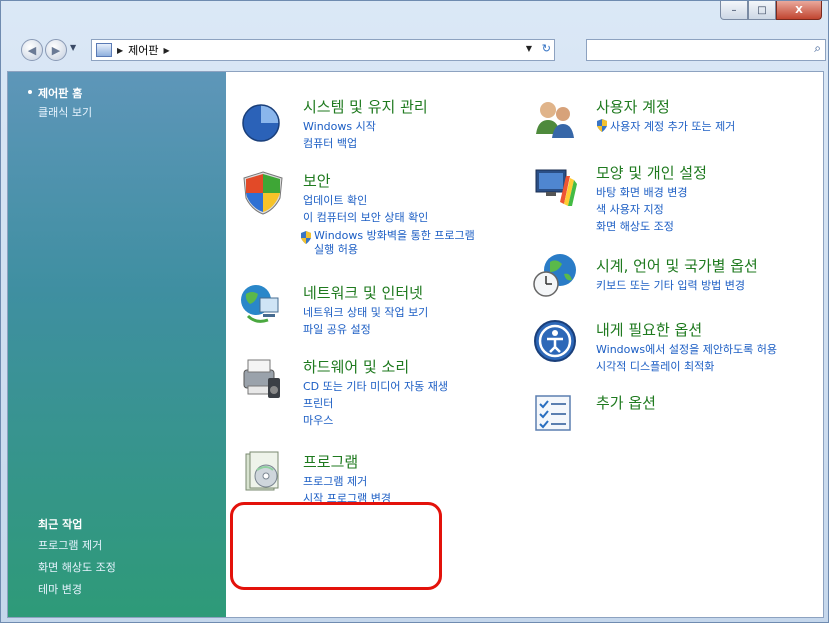 The image size is (829, 623). What do you see at coordinates (104, 50) in the screenshot?
I see `control-panel-folder-icon` at bounding box center [104, 50].